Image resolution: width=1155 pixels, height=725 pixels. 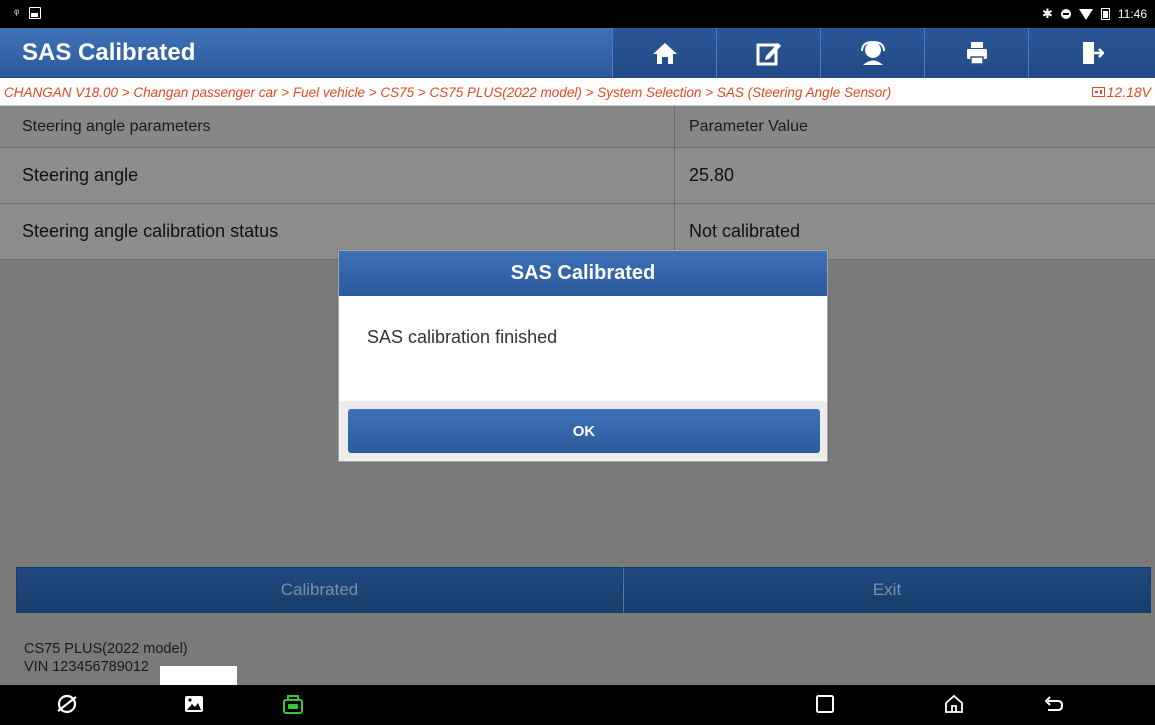 I want to click on app-header: SAS Calibrated, so click(x=577, y=53).